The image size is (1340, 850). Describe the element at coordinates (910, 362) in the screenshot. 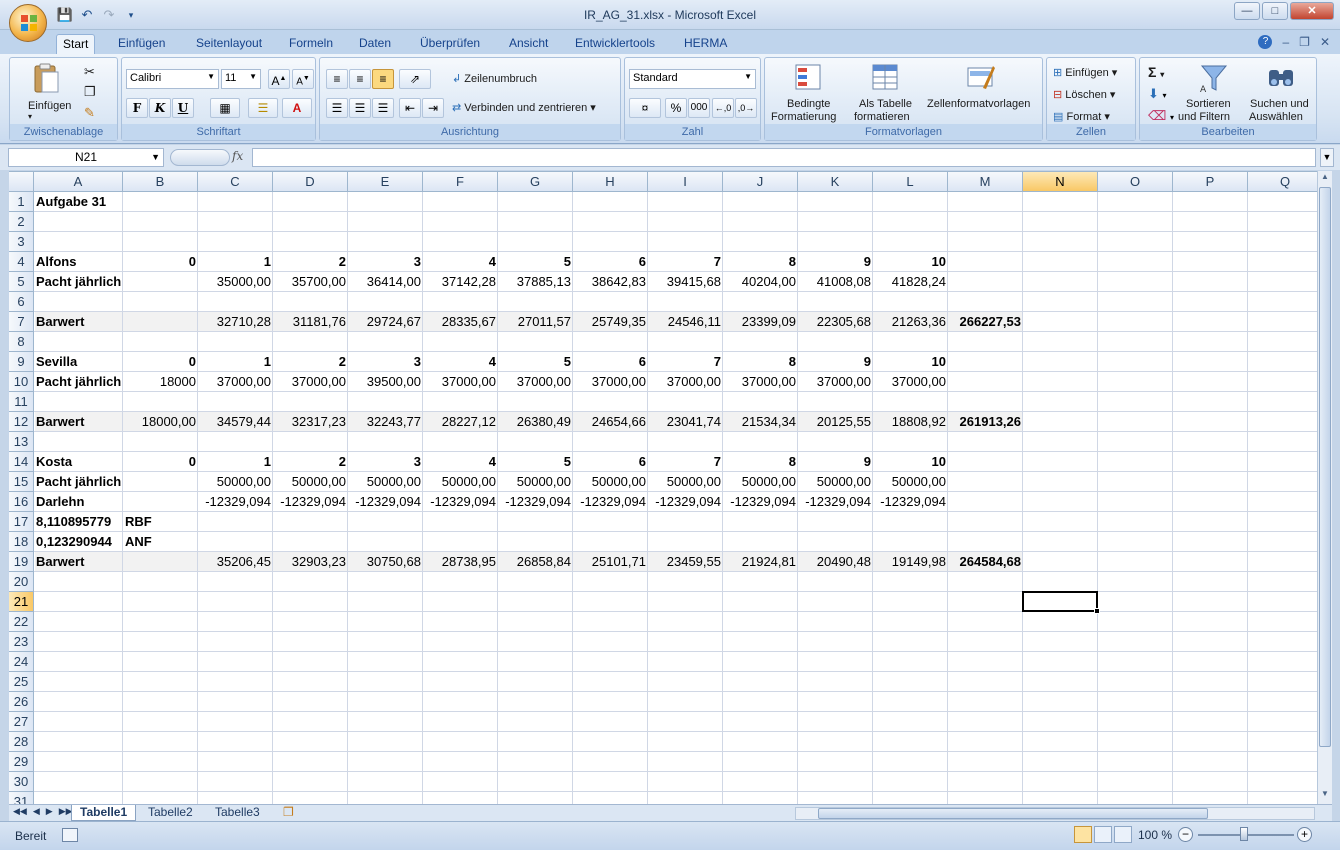

I see `cell-l9: 10` at that location.